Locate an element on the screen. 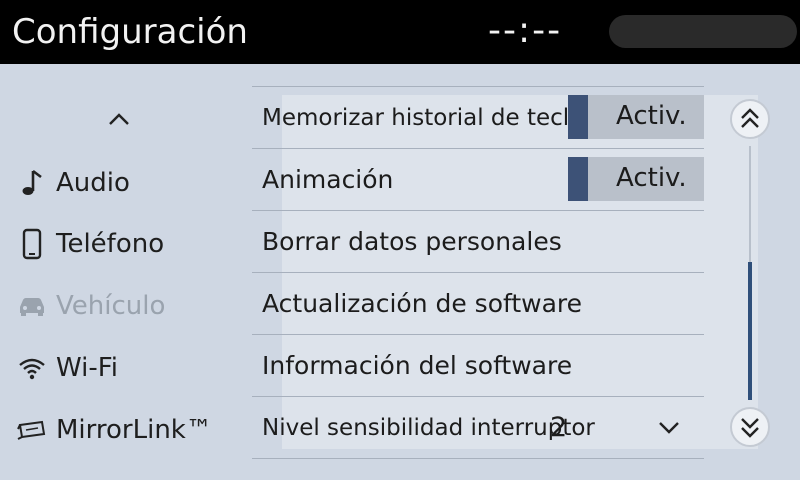  clock-display: --:-- is located at coordinates (525, 30).